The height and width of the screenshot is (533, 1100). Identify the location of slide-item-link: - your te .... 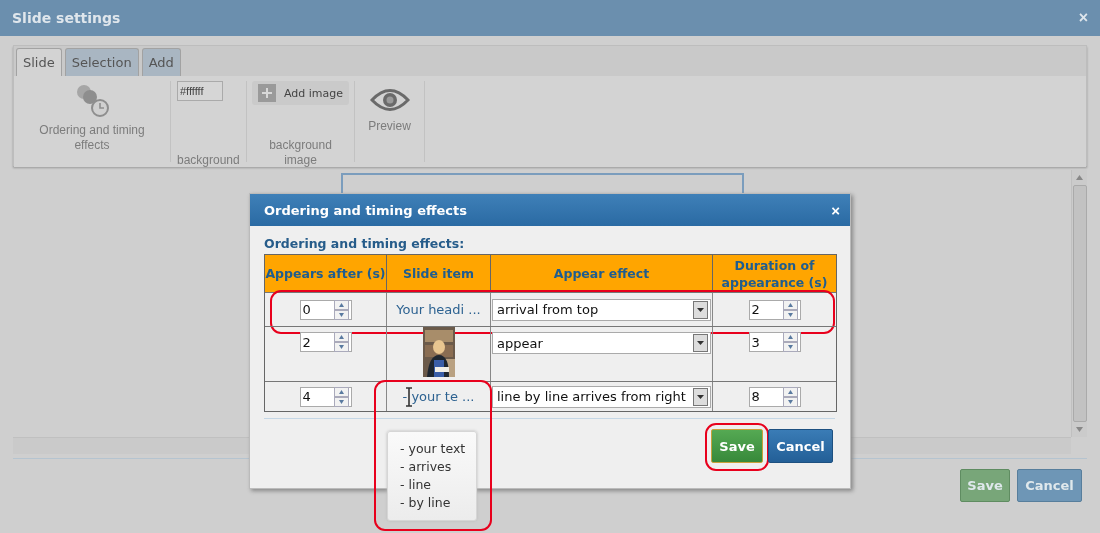
(438, 396).